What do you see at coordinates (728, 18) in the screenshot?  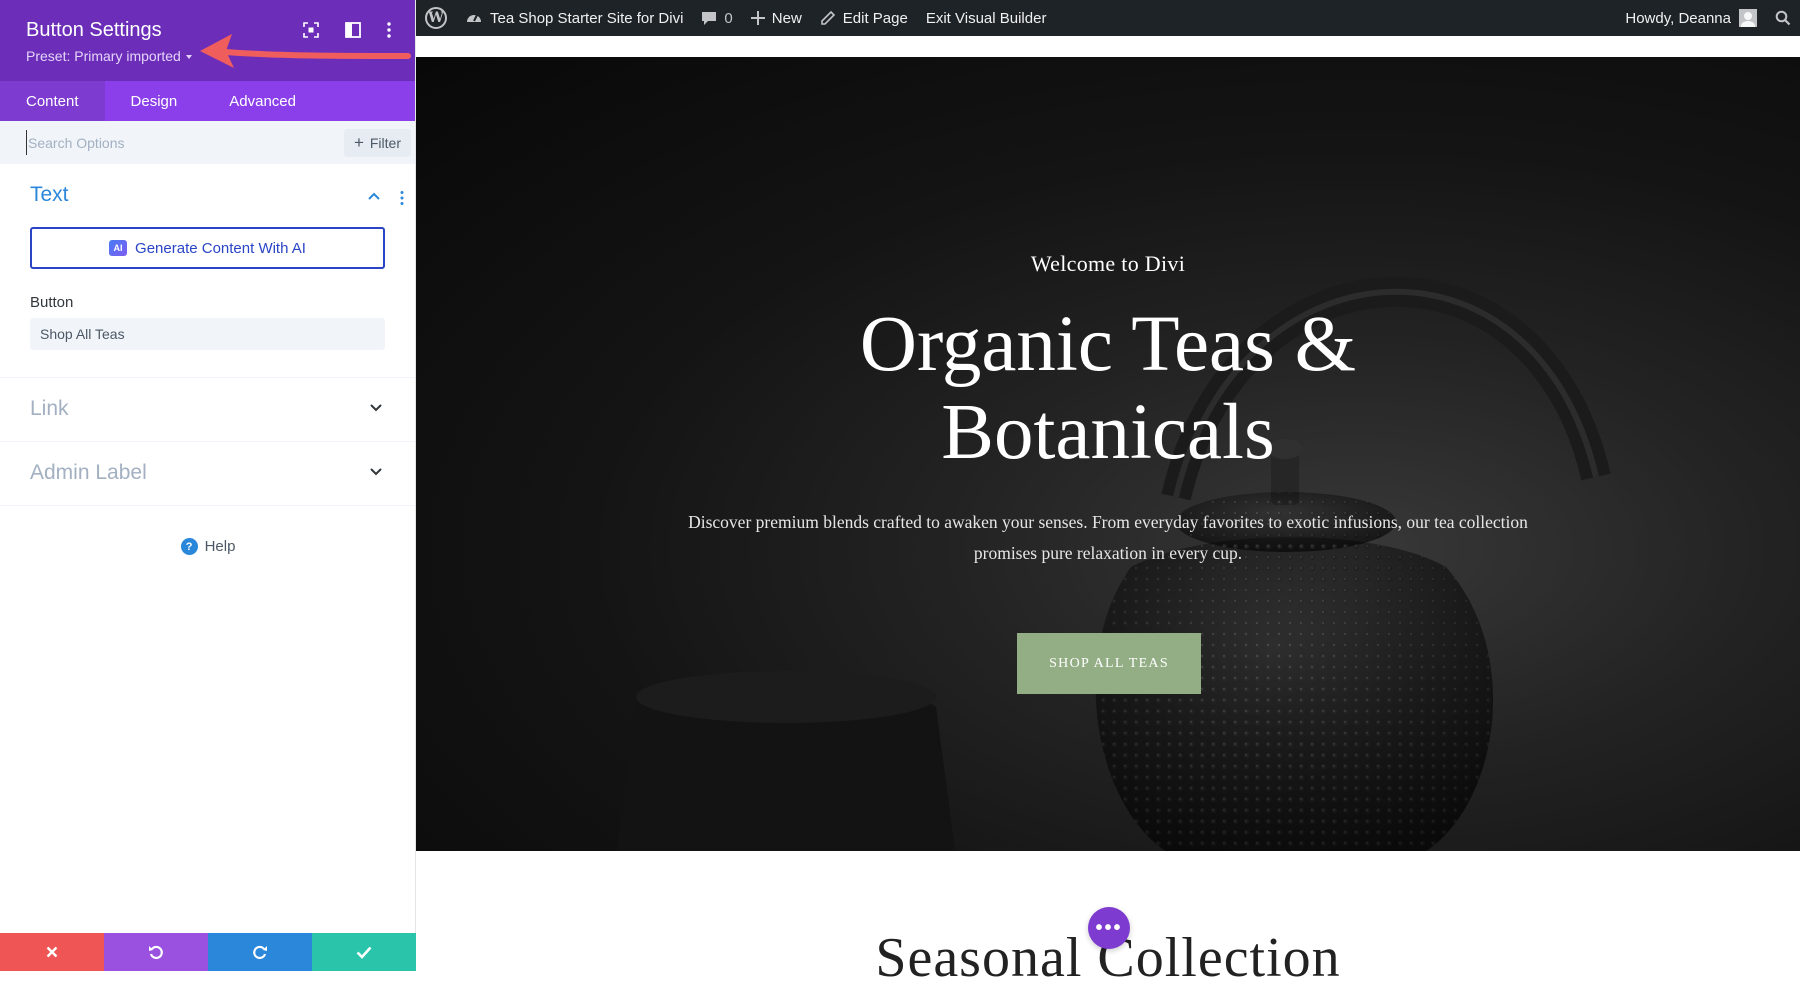 I see `comments-count: 0` at bounding box center [728, 18].